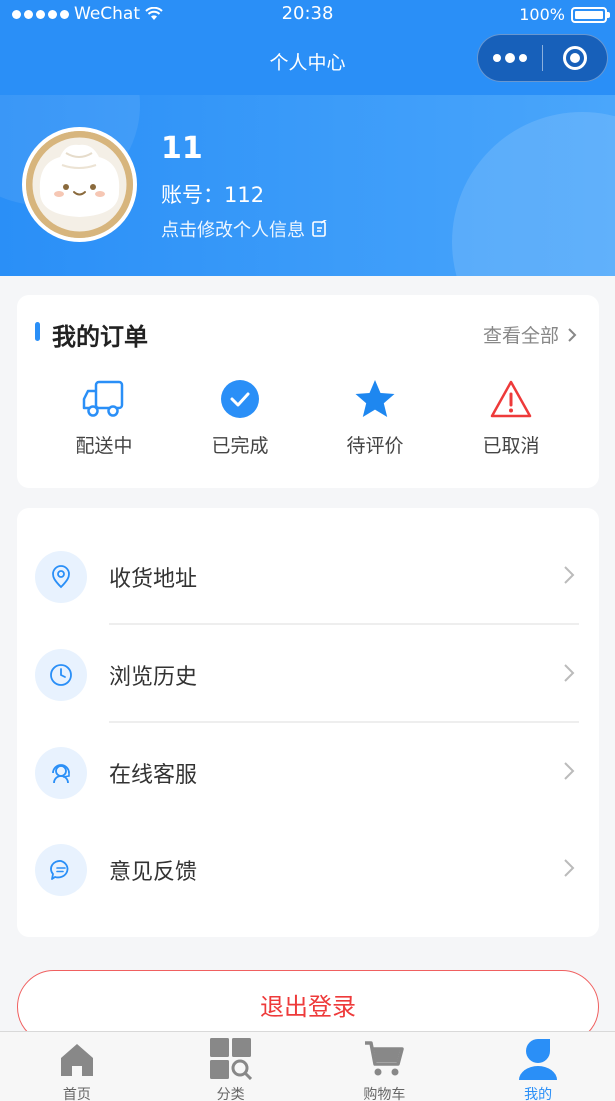 Image resolution: width=615 pixels, height=1101 pixels. Describe the element at coordinates (511, 399) in the screenshot. I see `warning-icon` at that location.